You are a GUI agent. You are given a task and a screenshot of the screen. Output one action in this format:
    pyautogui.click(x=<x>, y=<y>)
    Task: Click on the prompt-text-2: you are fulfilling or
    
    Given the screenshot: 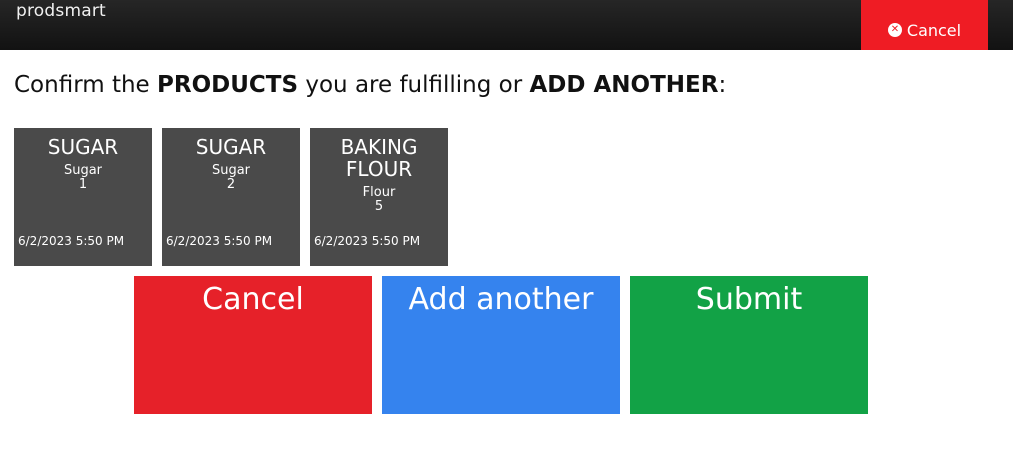 What is the action you would take?
    pyautogui.click(x=414, y=85)
    